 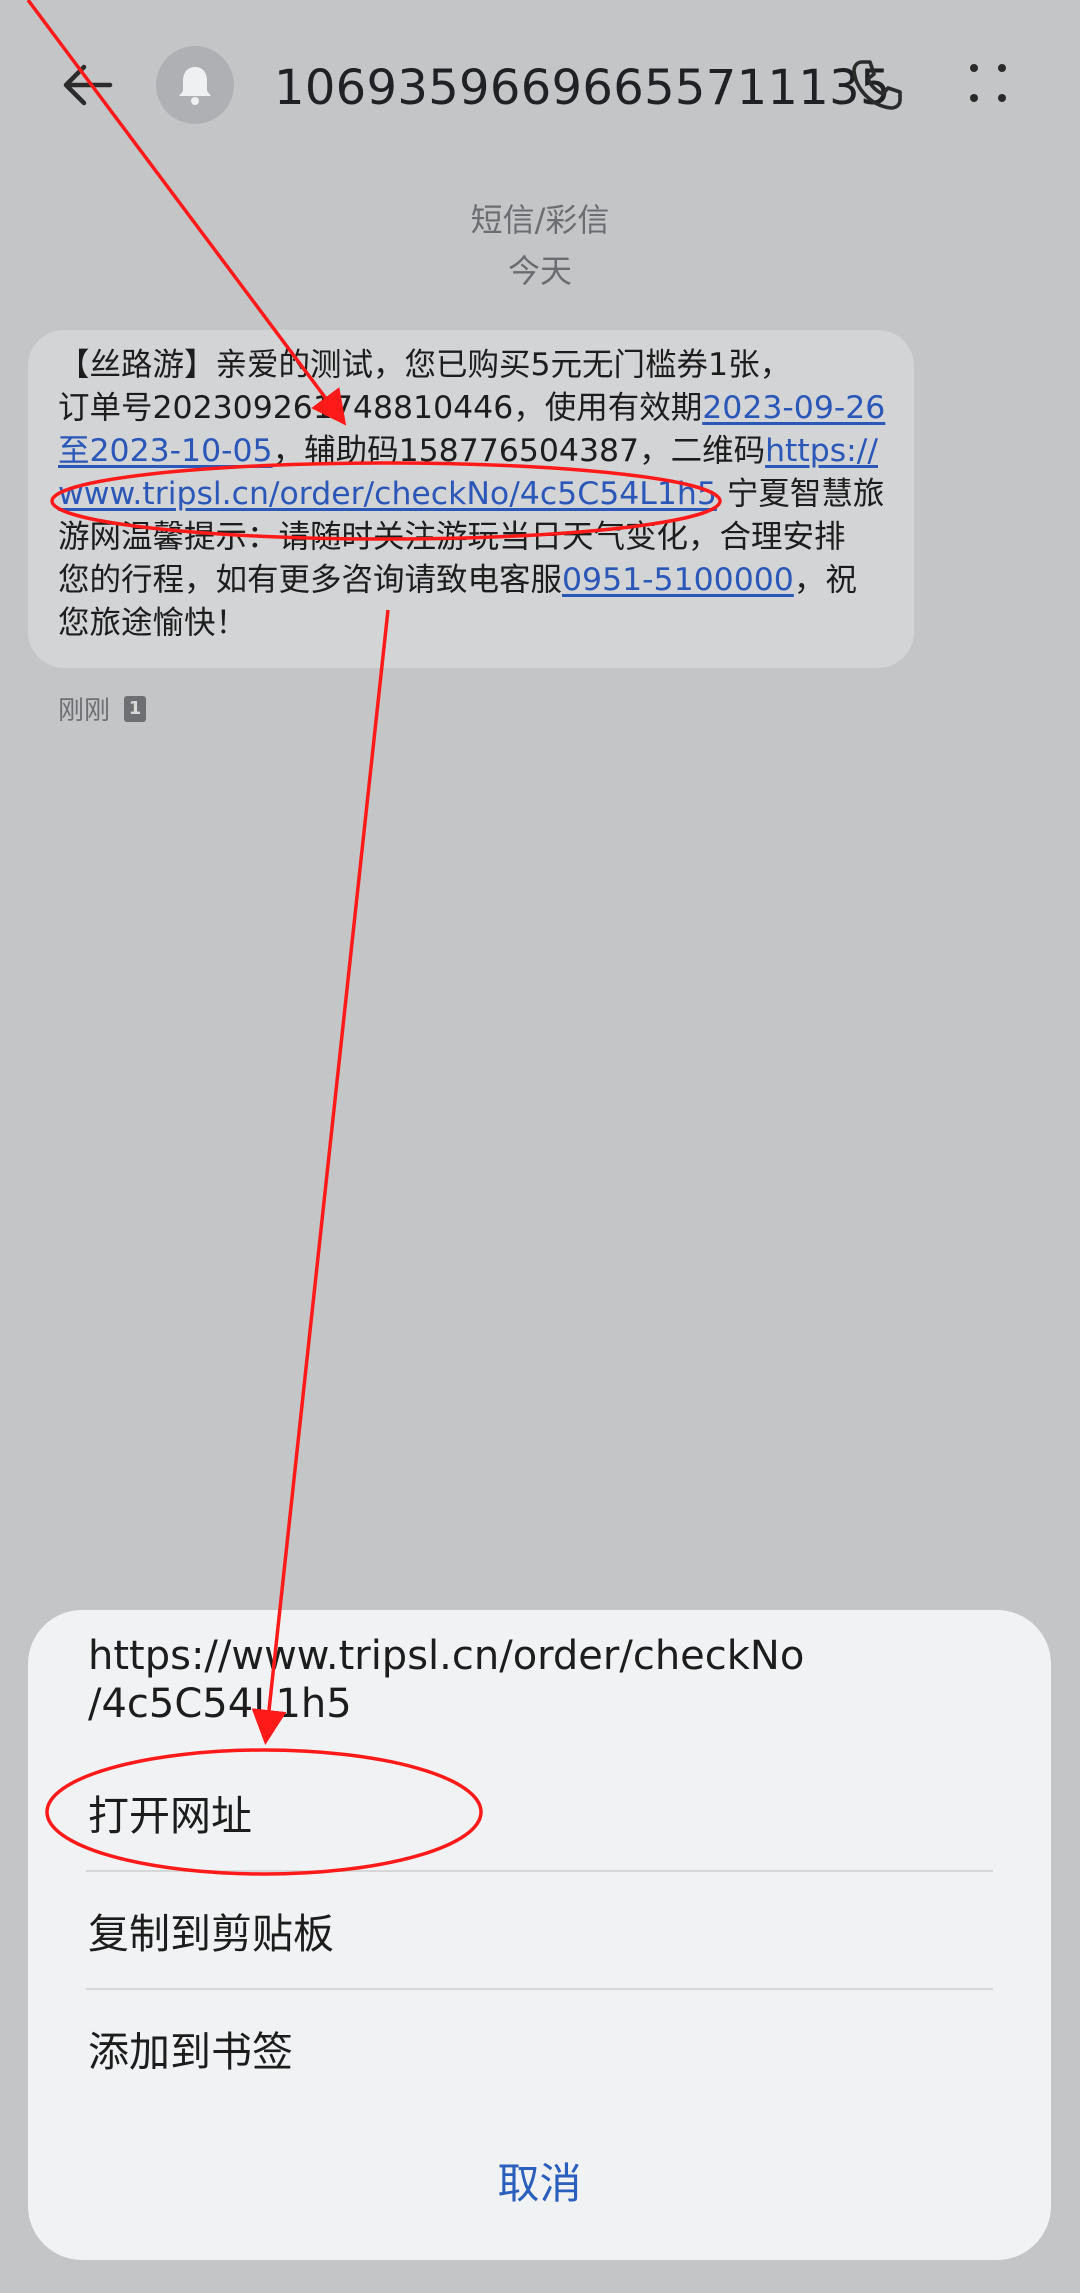 I want to click on message-text: ，祝, so click(x=825, y=580).